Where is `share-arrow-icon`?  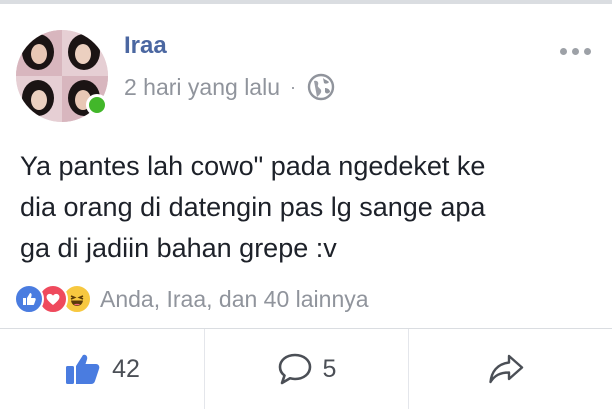
share-arrow-icon is located at coordinates (505, 369).